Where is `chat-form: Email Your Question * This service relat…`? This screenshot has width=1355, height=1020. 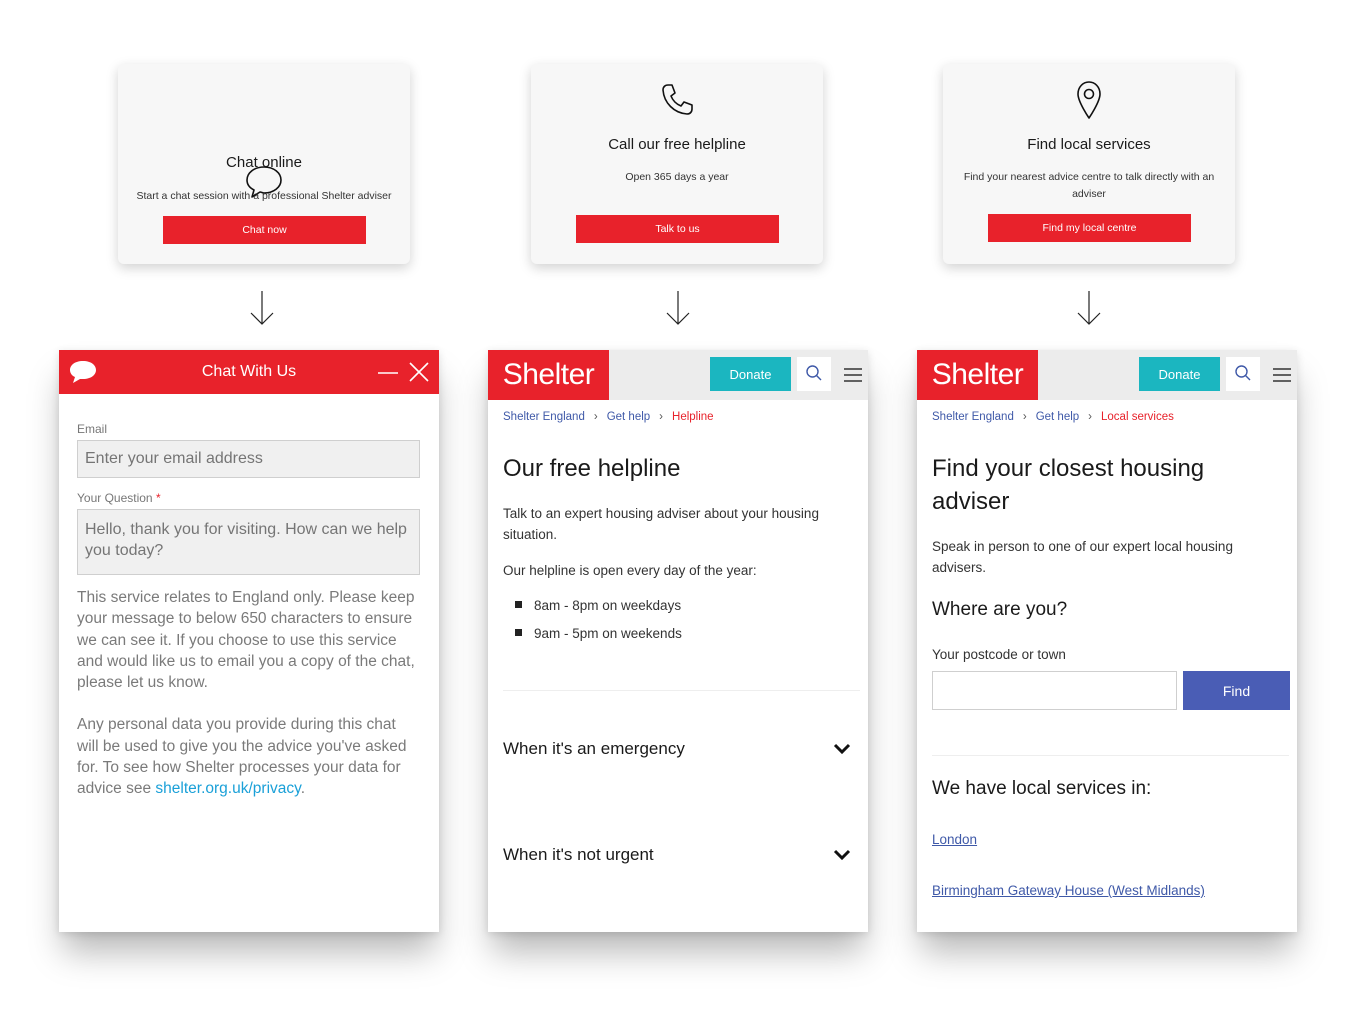
chat-form: Email Your Question * This service relat… is located at coordinates (248, 605).